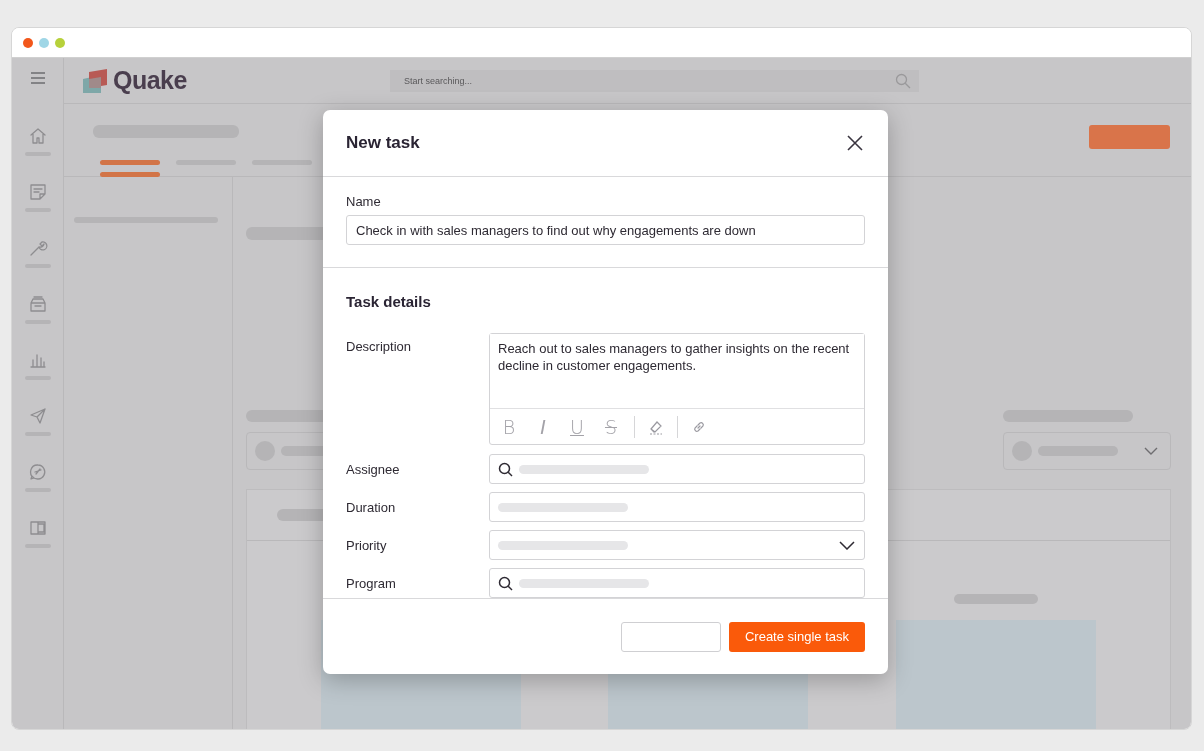 This screenshot has height=751, width=1204. I want to click on section-title: Task details, so click(389, 301).